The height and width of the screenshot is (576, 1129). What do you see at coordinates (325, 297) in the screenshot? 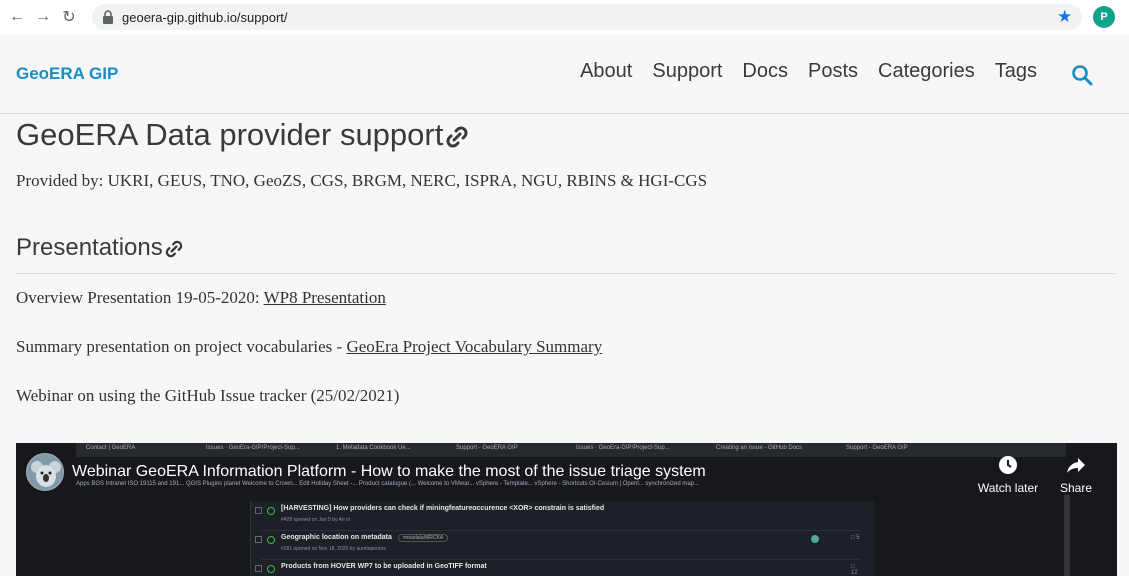
I see `wp8-presentation-link: WP8 Presentation` at bounding box center [325, 297].